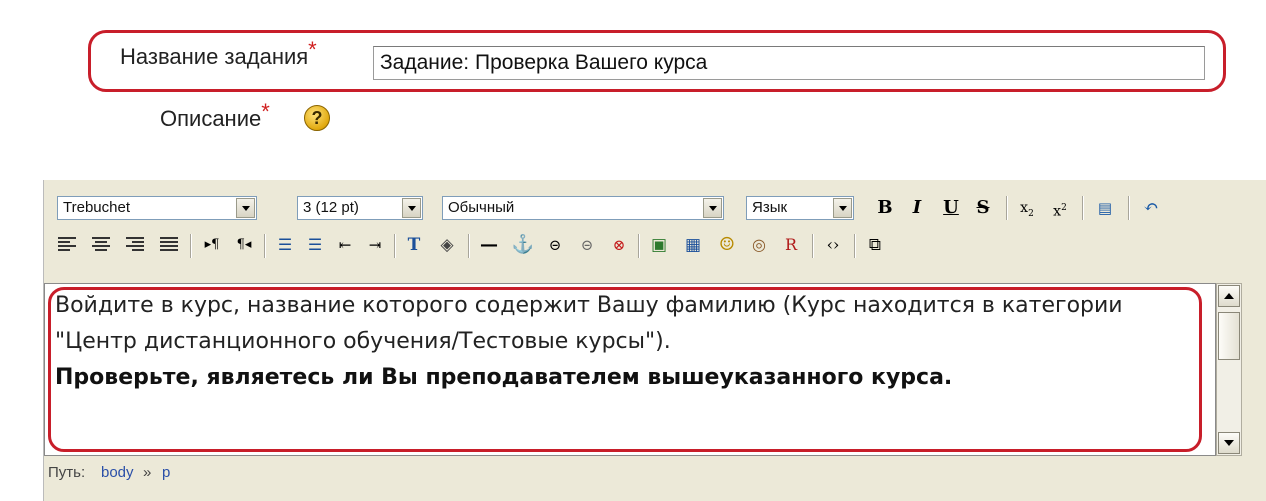 This screenshot has width=1266, height=501. Describe the element at coordinates (791, 245) in the screenshot. I see `search-replace-icon: R` at that location.